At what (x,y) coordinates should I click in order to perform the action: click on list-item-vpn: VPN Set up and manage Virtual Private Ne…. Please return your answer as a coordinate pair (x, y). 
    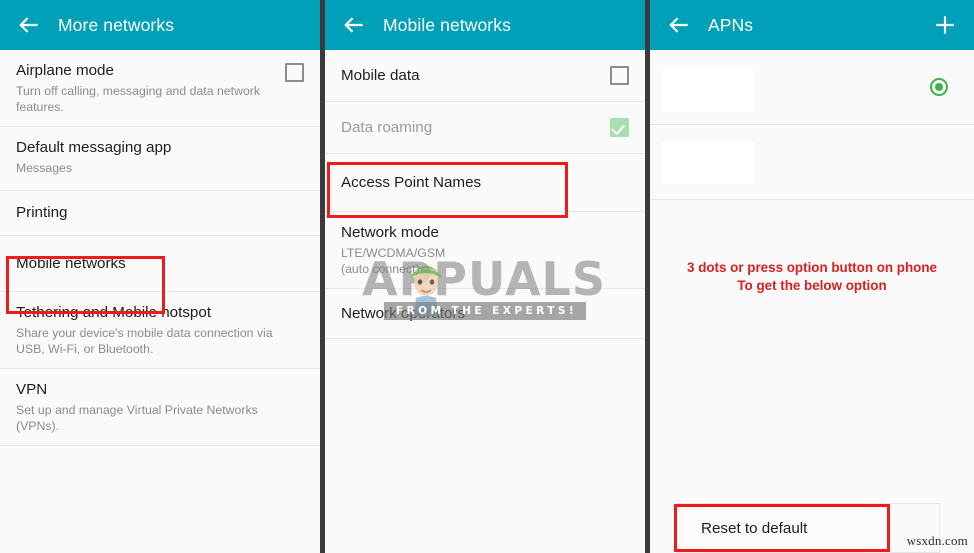
    Looking at the image, I should click on (160, 407).